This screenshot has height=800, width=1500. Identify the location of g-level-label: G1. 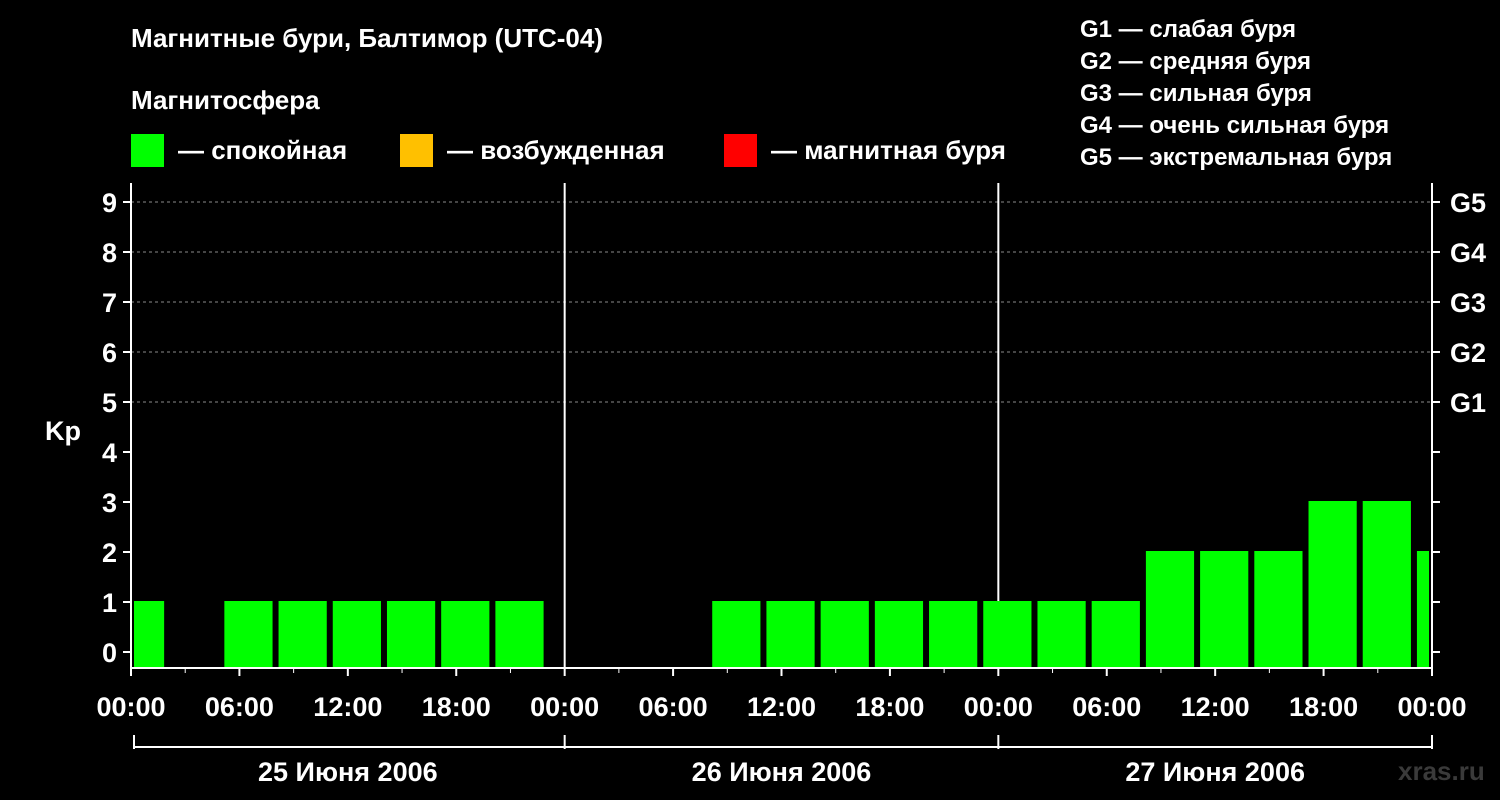
(1468, 403).